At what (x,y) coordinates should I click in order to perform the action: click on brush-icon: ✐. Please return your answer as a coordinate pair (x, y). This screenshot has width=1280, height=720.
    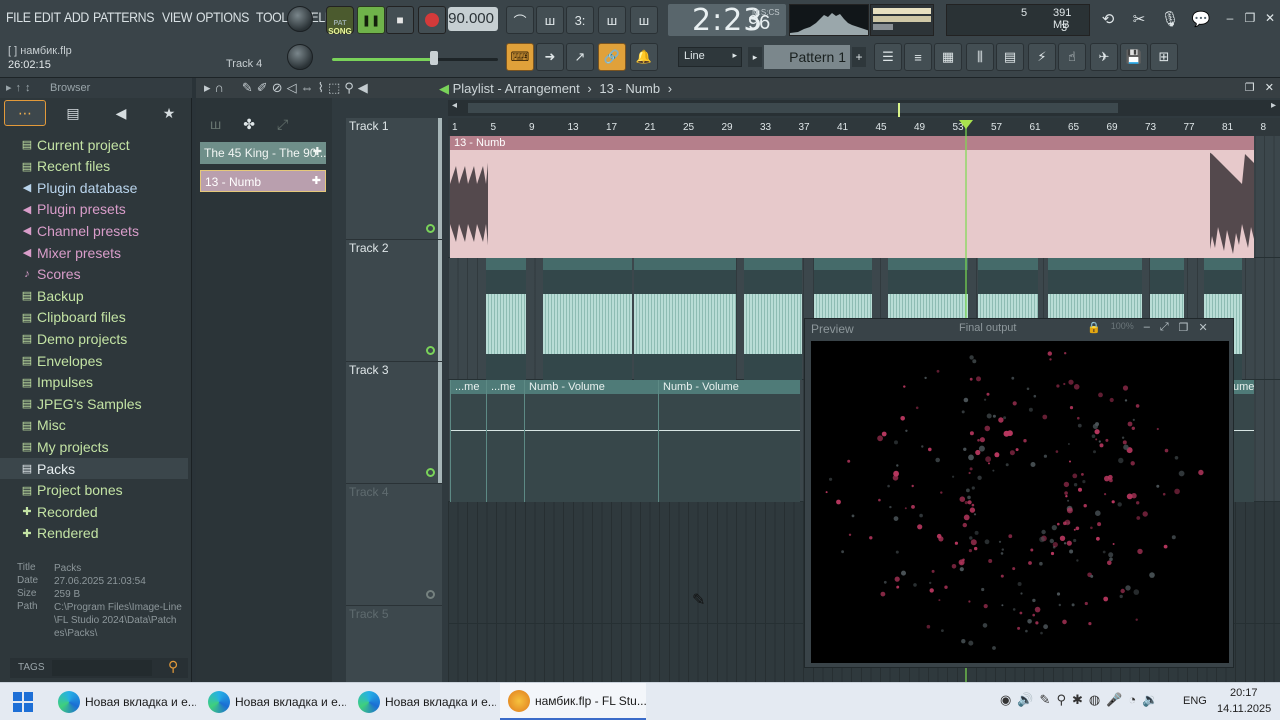
    Looking at the image, I should click on (262, 88).